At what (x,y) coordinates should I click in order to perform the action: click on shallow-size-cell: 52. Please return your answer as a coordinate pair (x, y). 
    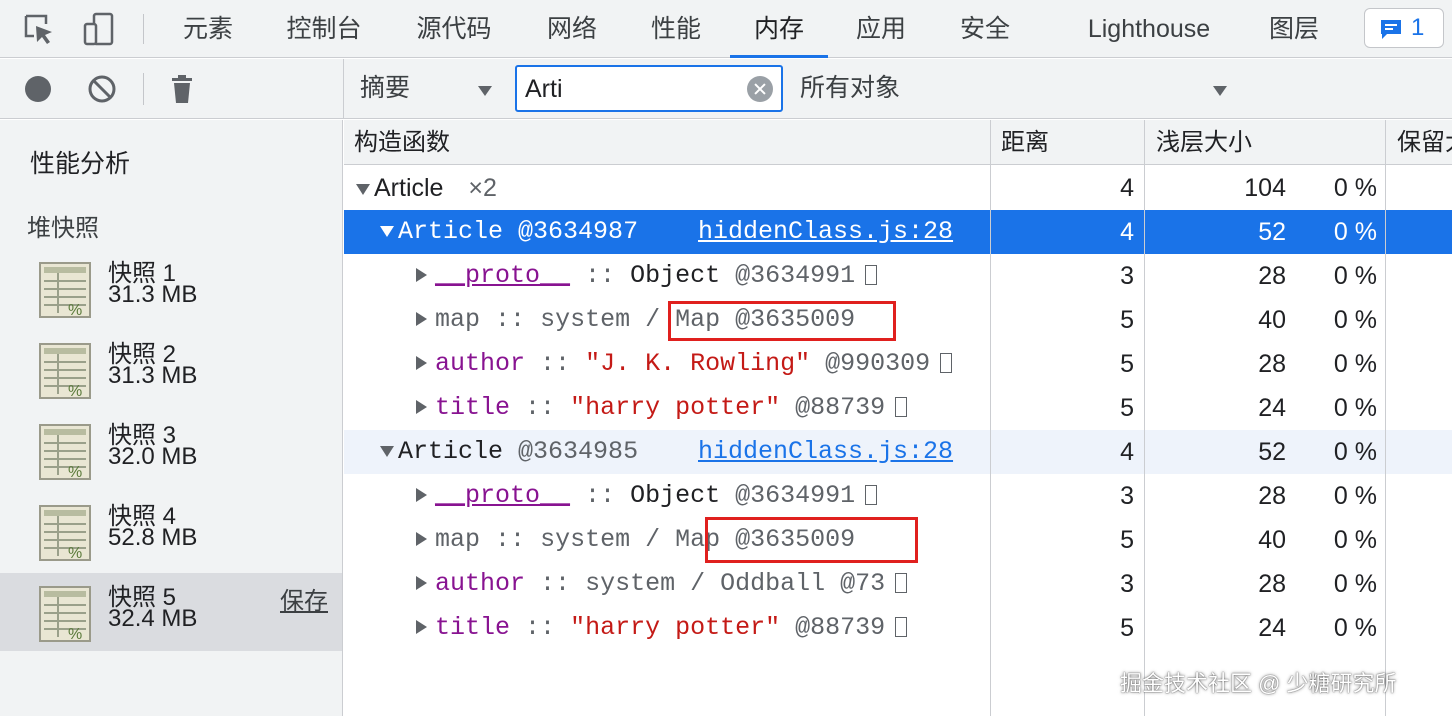
    Looking at the image, I should click on (1272, 452).